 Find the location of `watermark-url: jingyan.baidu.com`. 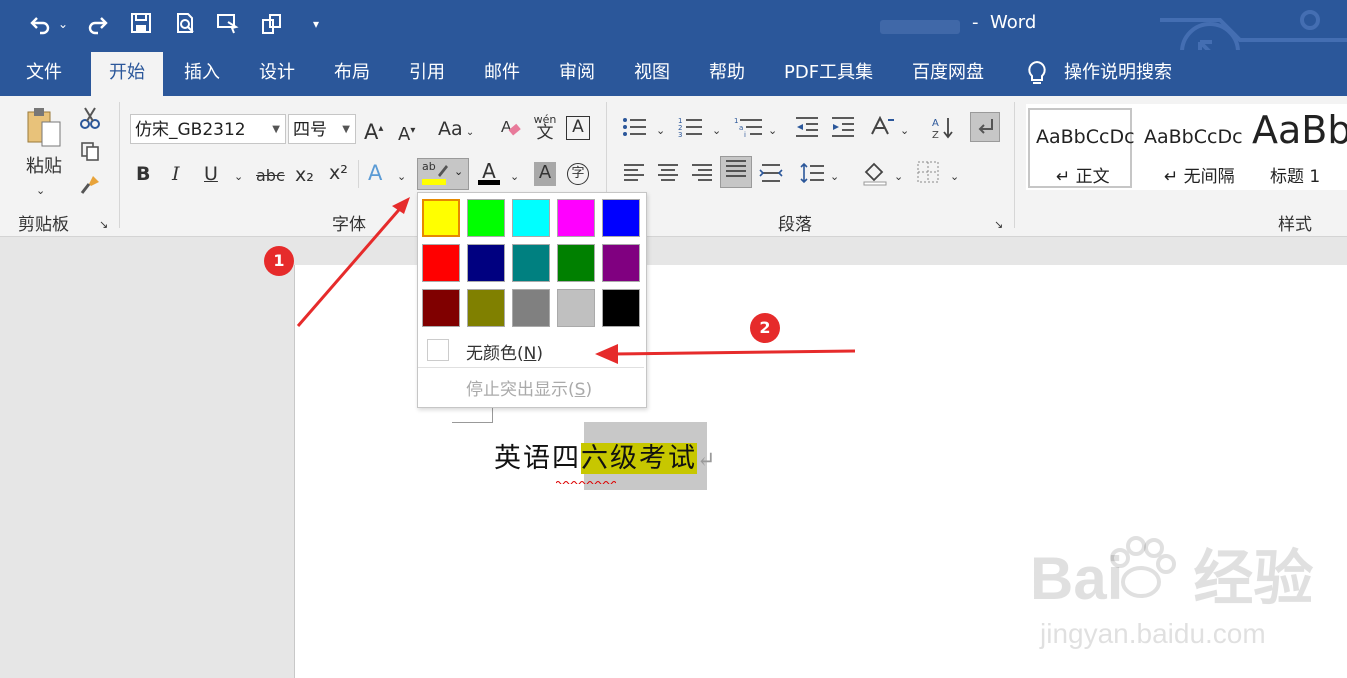

watermark-url: jingyan.baidu.com is located at coordinates (1153, 633).